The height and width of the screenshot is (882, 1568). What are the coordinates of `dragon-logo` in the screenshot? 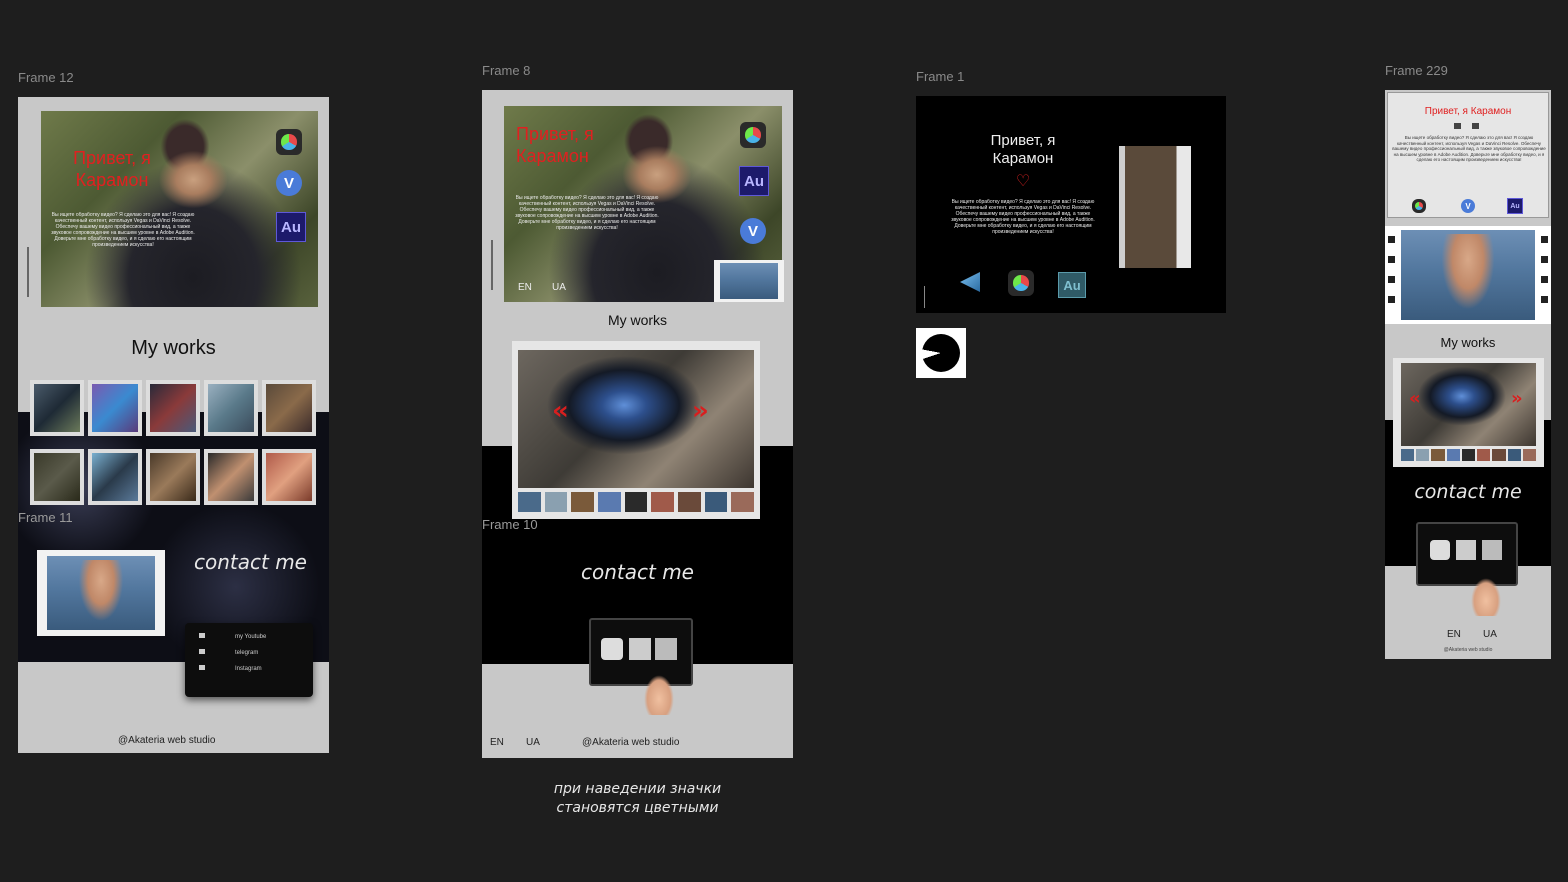 It's located at (941, 353).